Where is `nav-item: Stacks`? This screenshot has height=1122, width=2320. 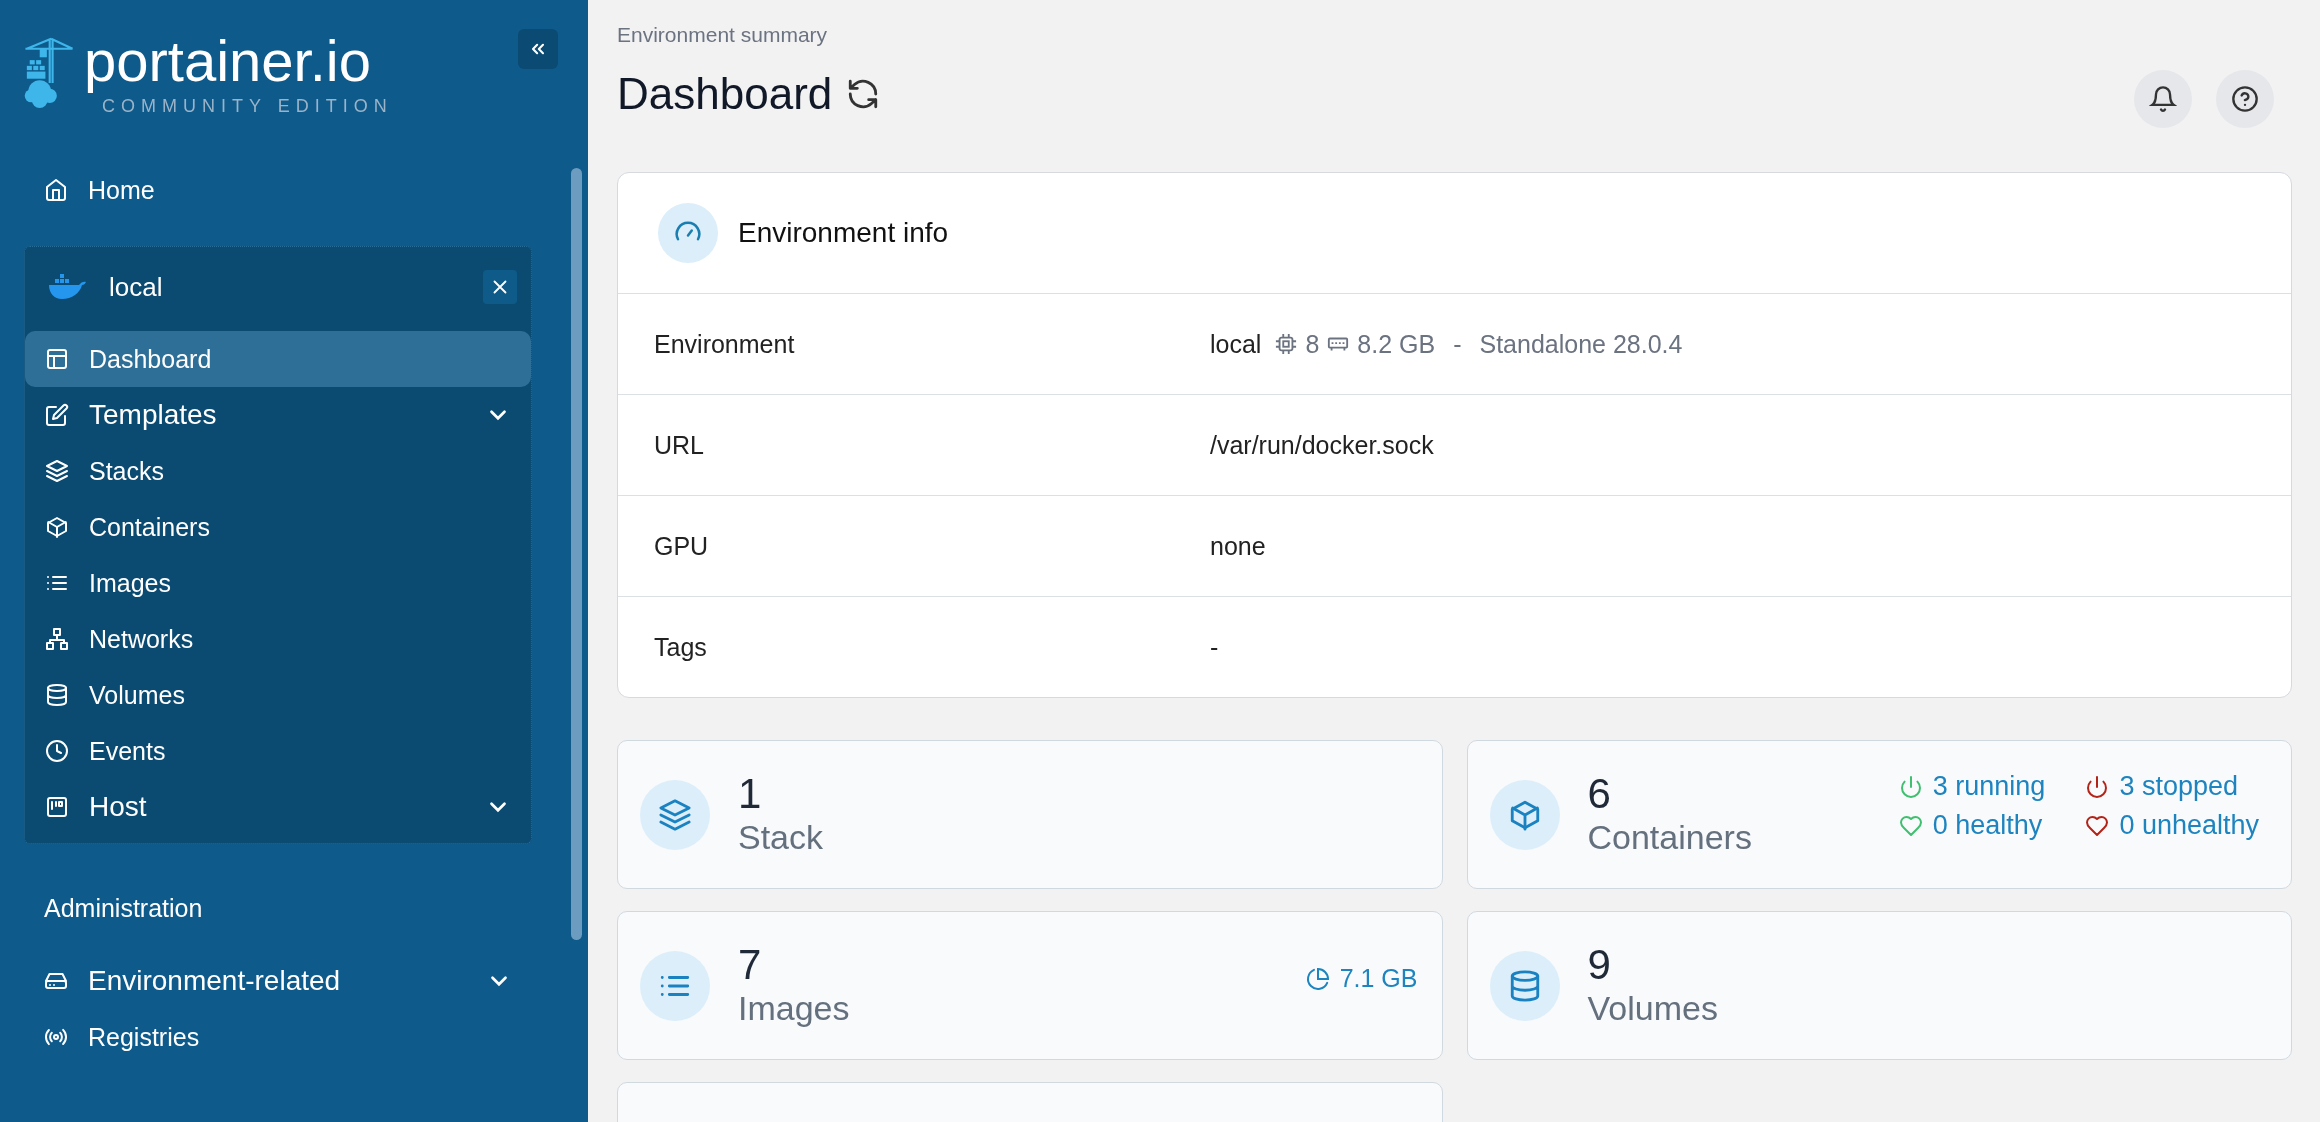
nav-item: Stacks is located at coordinates (278, 471).